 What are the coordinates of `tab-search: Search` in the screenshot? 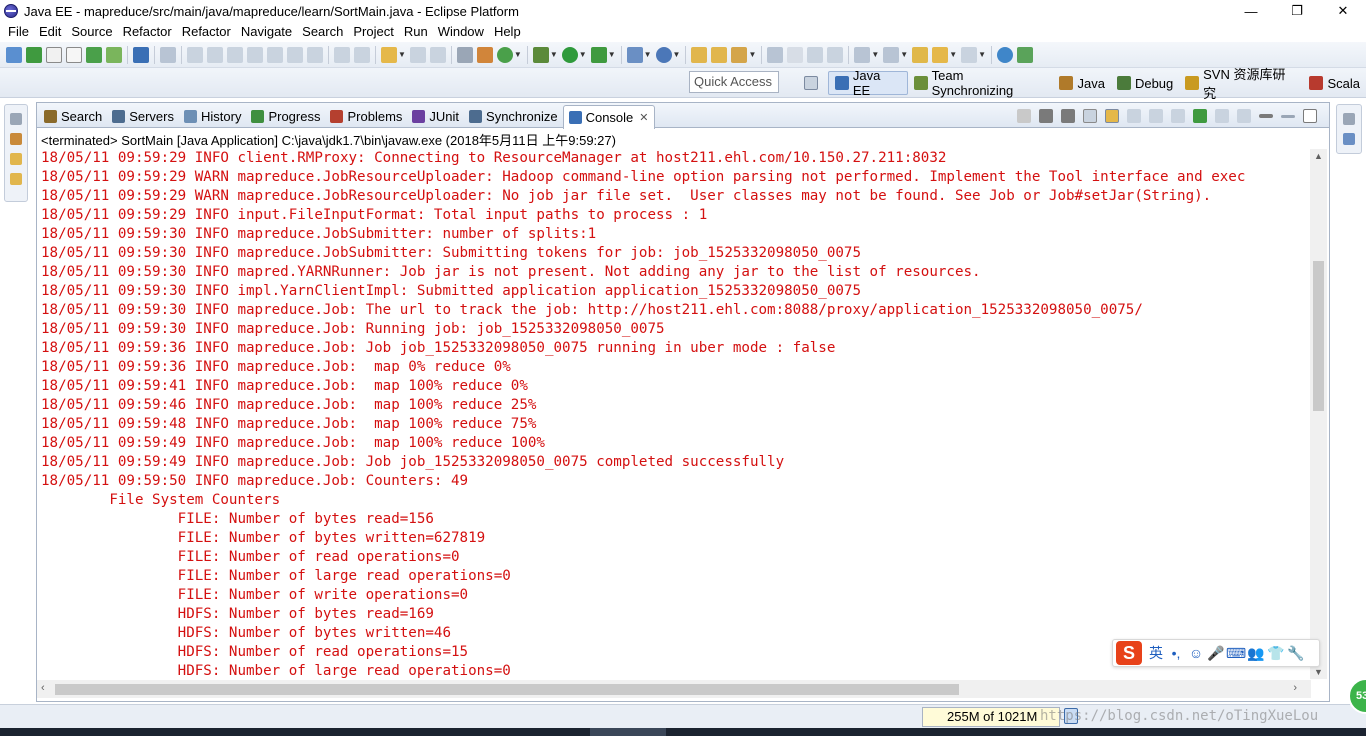 It's located at (73, 116).